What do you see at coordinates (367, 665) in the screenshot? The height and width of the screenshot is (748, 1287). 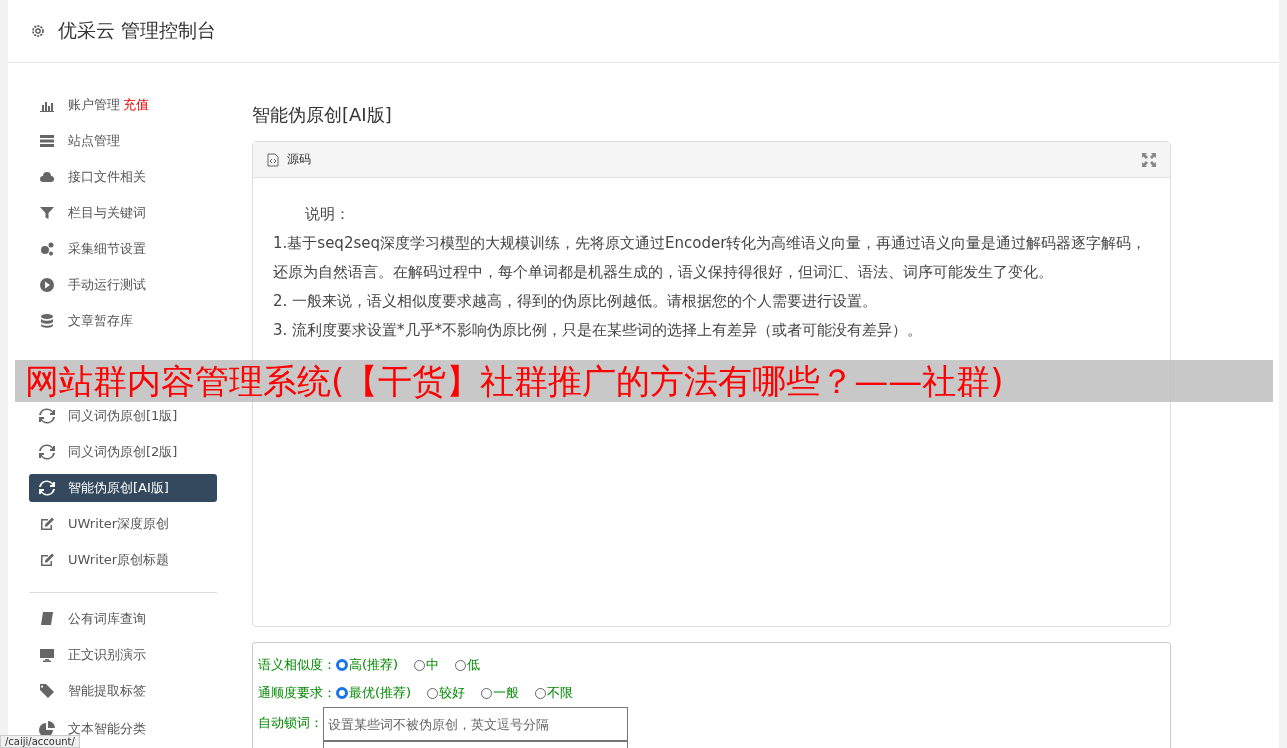 I see `radio-option: 高(推荐)` at bounding box center [367, 665].